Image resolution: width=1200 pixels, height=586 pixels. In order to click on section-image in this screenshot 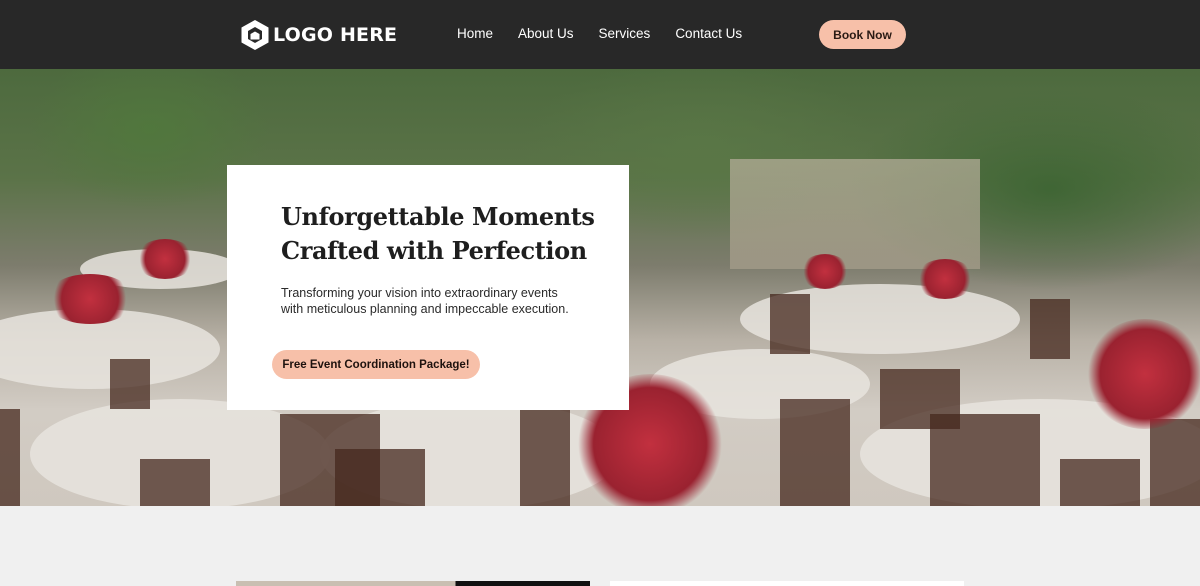, I will do `click(413, 583)`.